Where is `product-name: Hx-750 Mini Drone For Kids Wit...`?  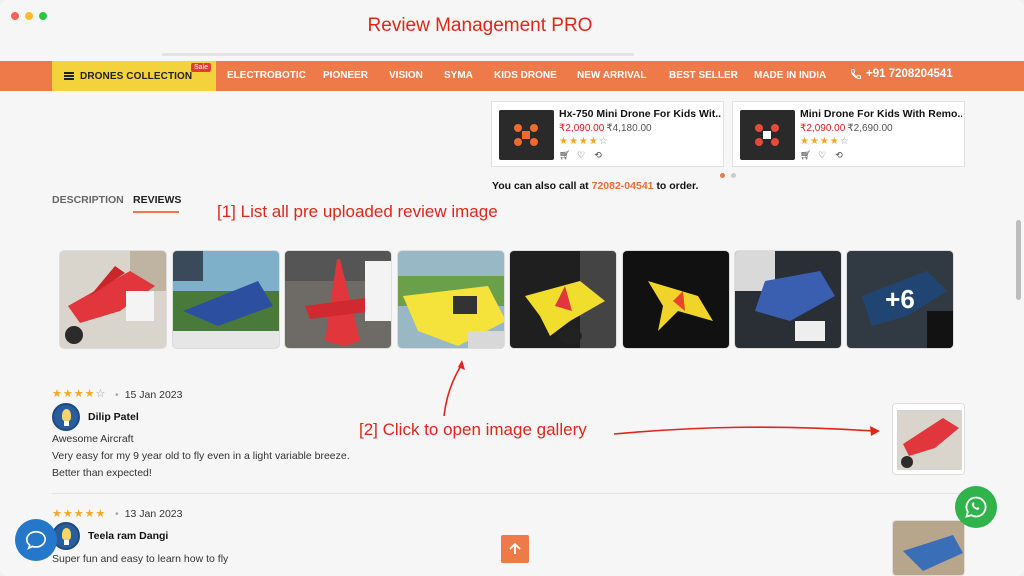
product-name: Hx-750 Mini Drone For Kids Wit... is located at coordinates (640, 114).